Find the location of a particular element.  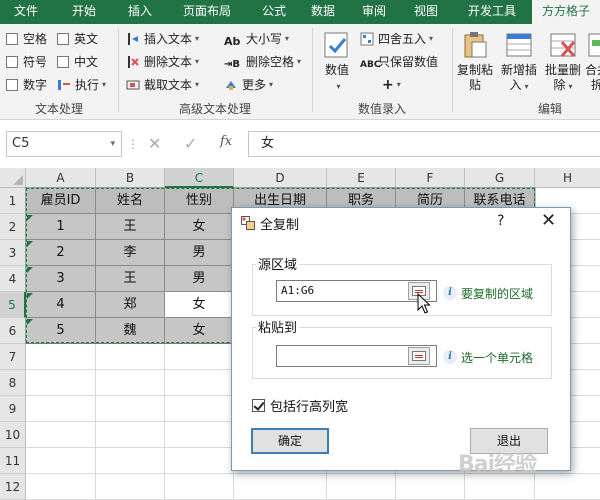

tab-fangfanggezi: 方方格子 is located at coordinates (566, 12).